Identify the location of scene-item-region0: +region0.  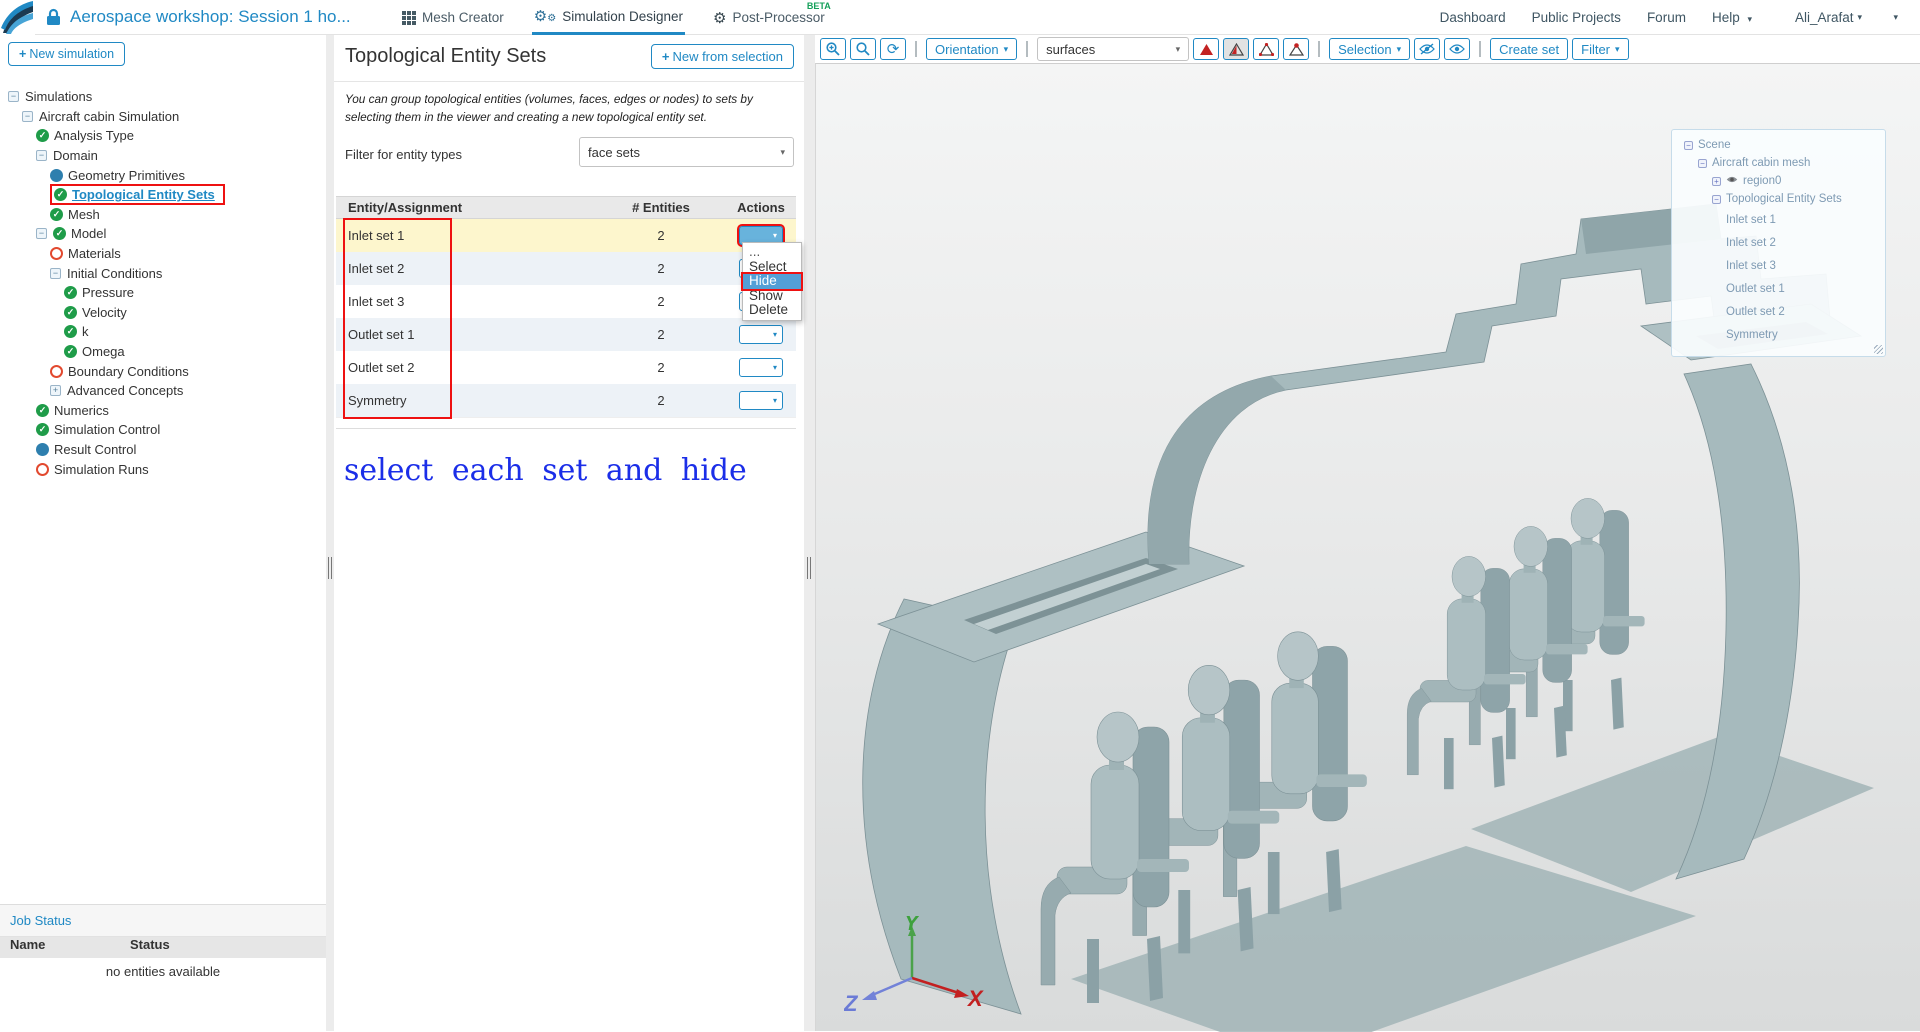
(1784, 181).